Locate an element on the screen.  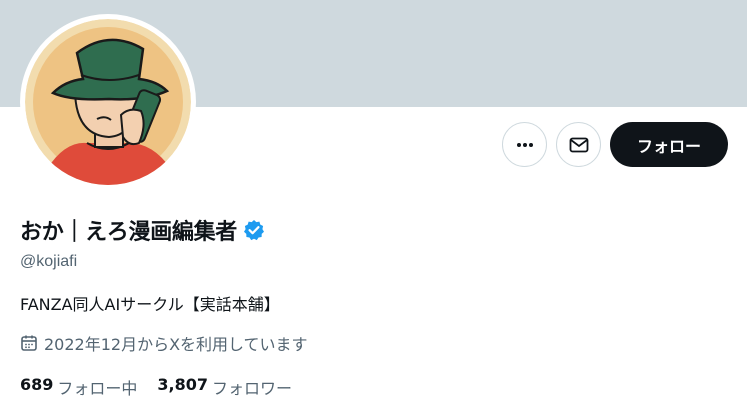
avatar-image is located at coordinates (108, 102).